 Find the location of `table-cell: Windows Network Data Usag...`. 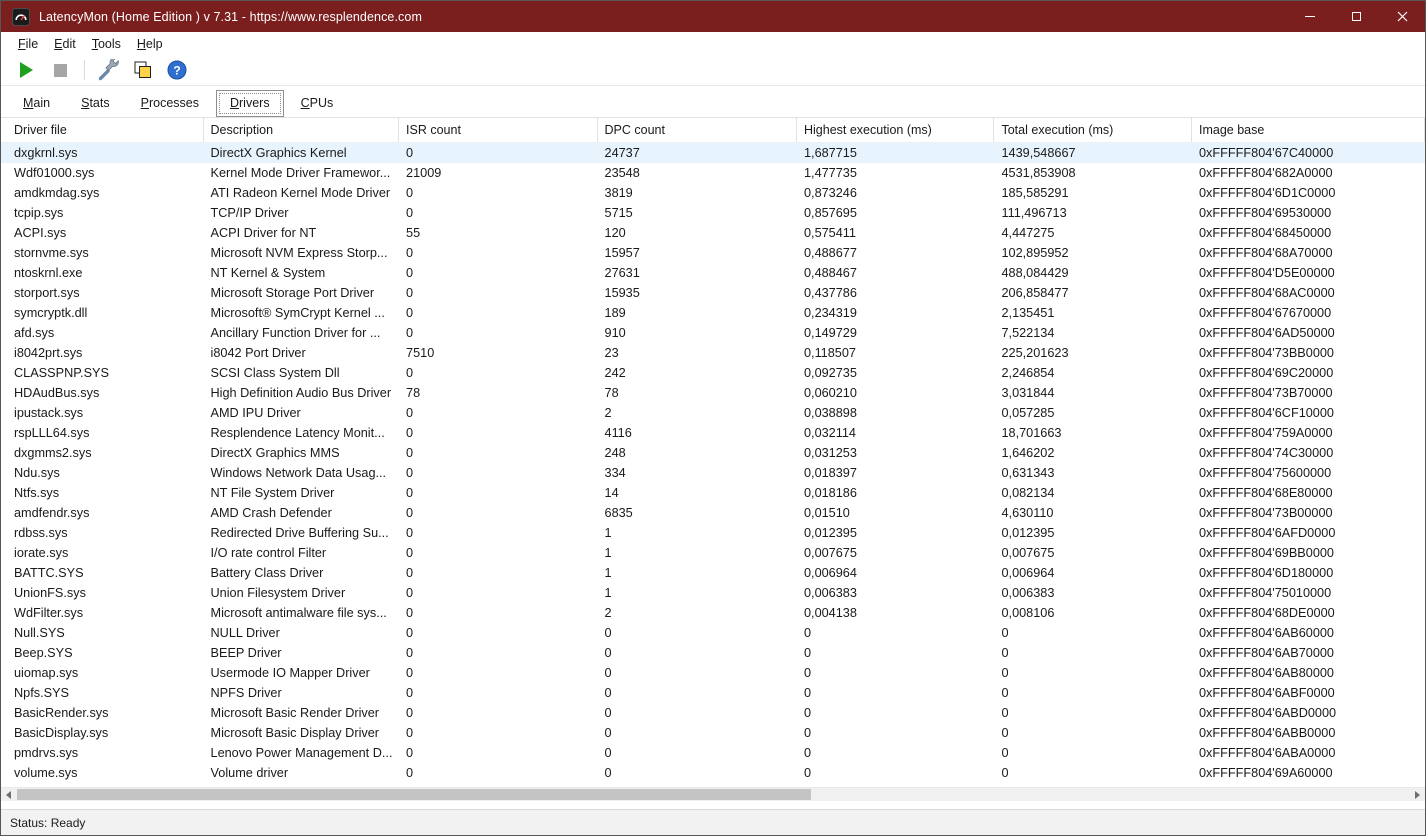

table-cell: Windows Network Data Usag... is located at coordinates (298, 473).